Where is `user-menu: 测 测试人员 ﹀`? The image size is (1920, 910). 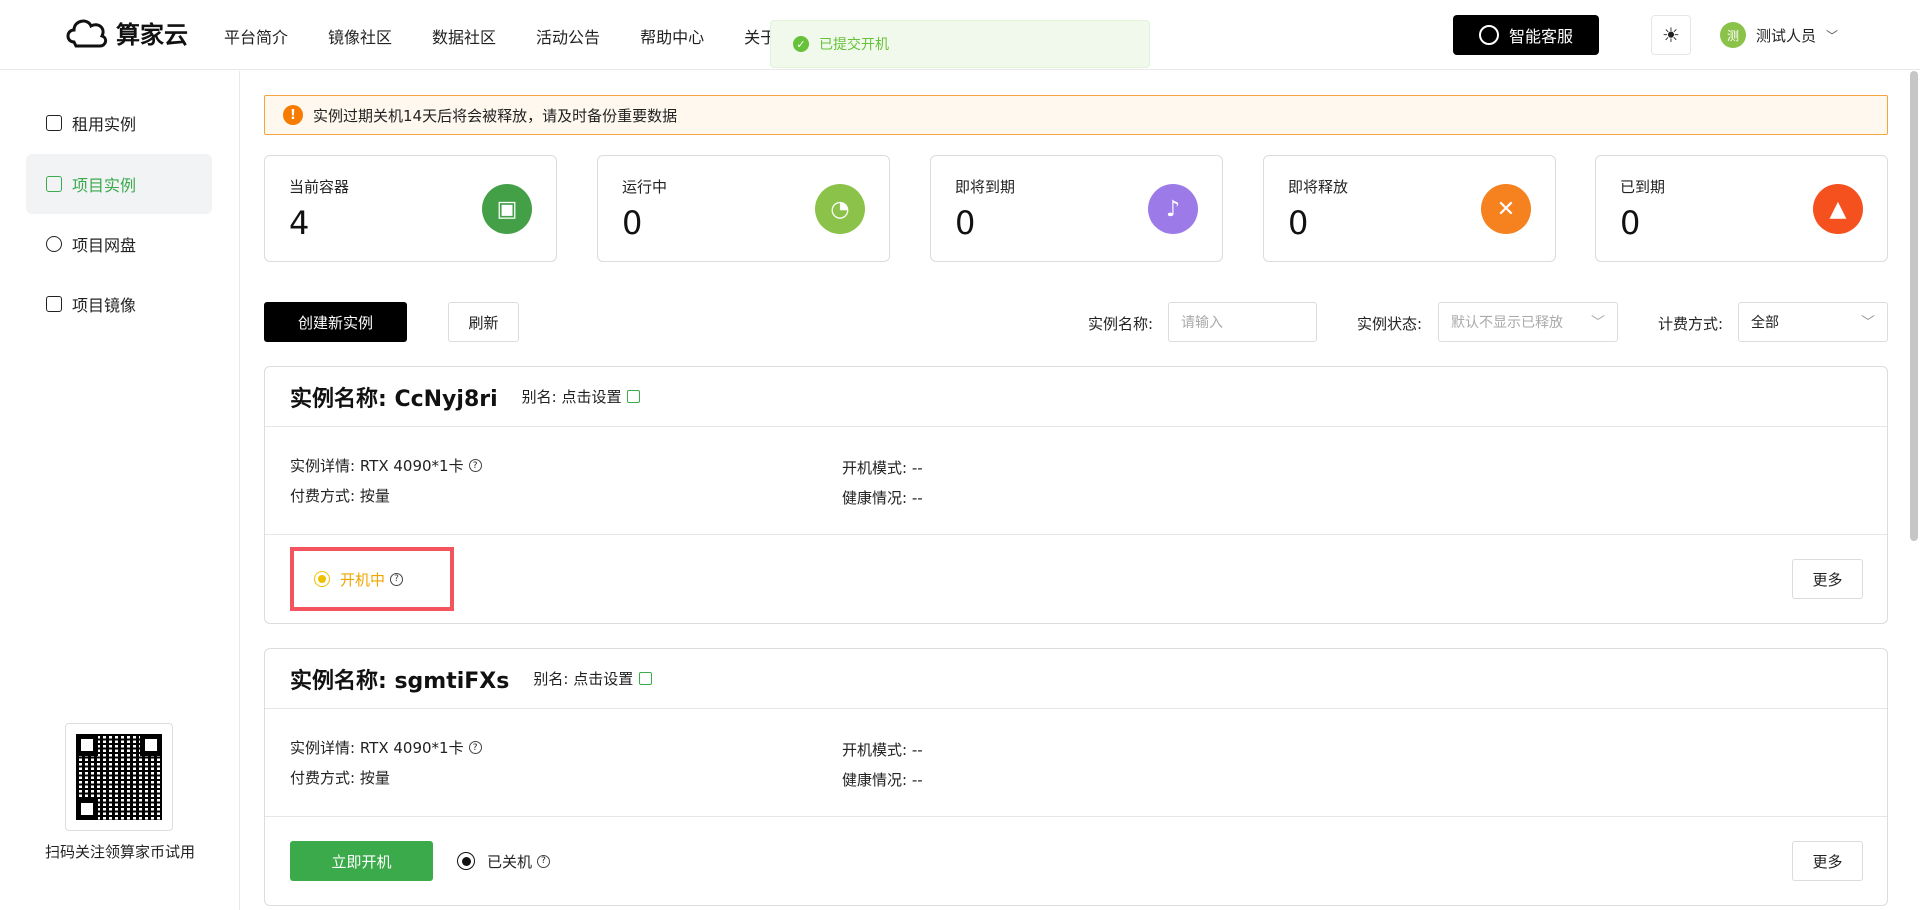 user-menu: 测 测试人员 ﹀ is located at coordinates (1779, 35).